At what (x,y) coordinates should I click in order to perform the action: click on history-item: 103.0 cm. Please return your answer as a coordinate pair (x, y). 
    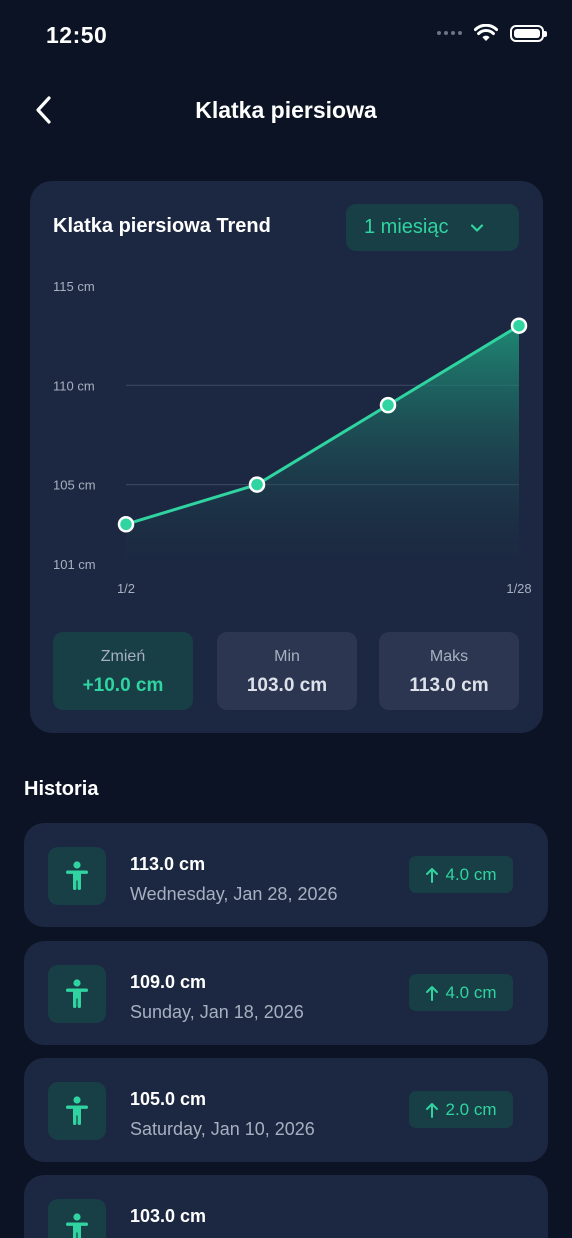
    Looking at the image, I should click on (286, 1206).